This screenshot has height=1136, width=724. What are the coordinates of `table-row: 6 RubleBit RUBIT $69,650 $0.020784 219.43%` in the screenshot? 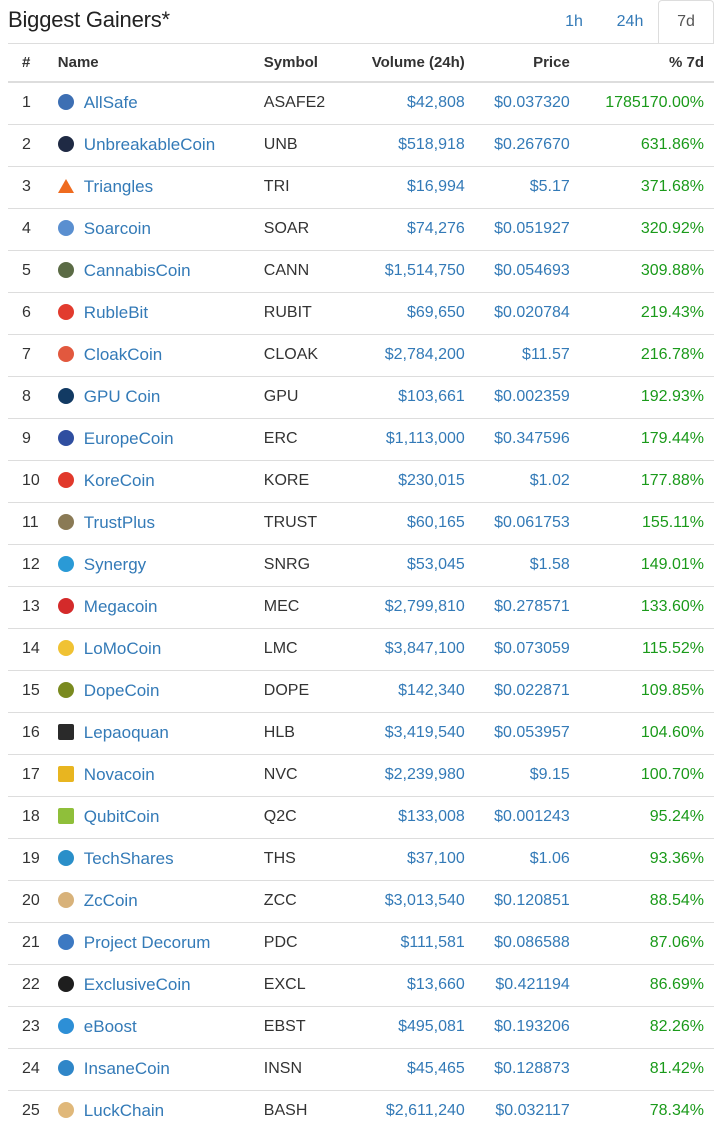 It's located at (361, 312).